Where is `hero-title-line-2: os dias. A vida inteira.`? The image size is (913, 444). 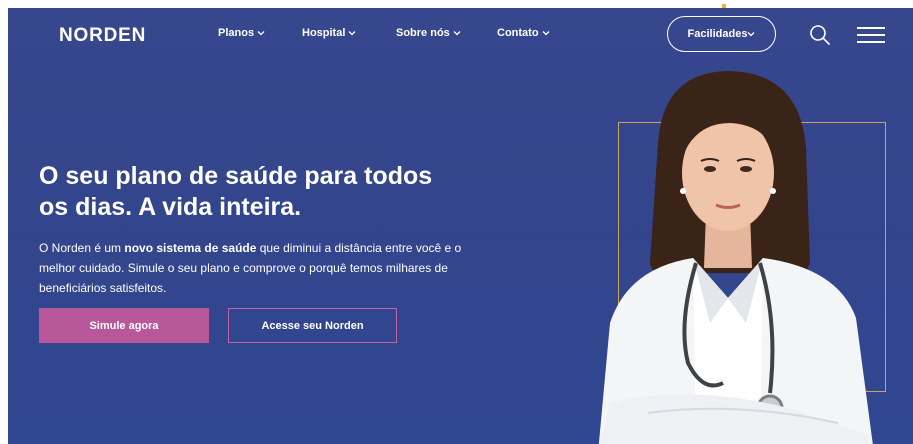
hero-title-line-2: os dias. A vida inteira. is located at coordinates (170, 207).